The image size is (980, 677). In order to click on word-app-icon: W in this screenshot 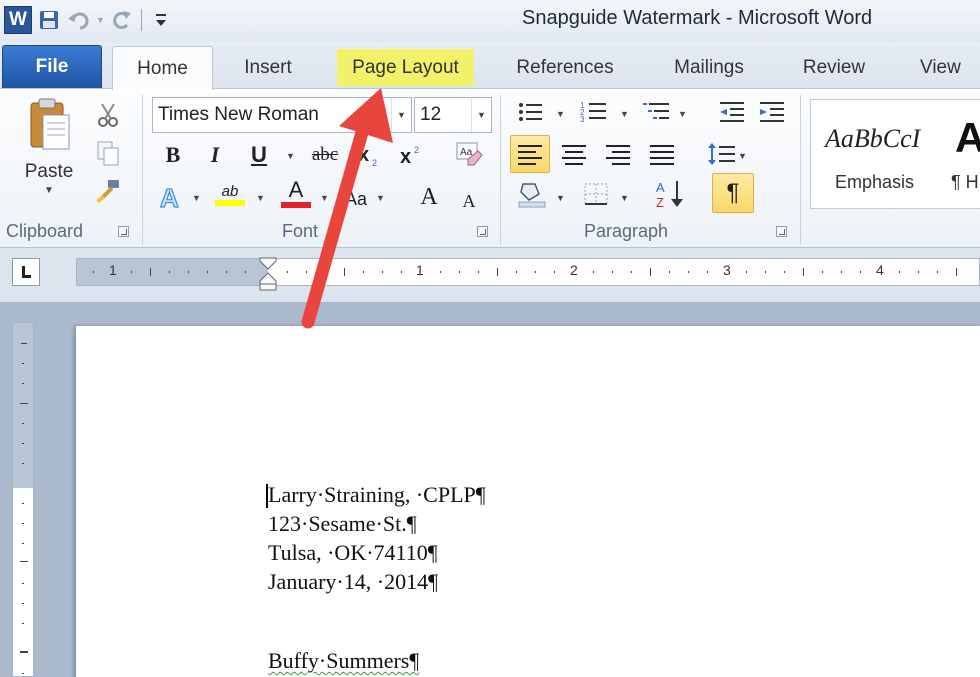, I will do `click(18, 20)`.